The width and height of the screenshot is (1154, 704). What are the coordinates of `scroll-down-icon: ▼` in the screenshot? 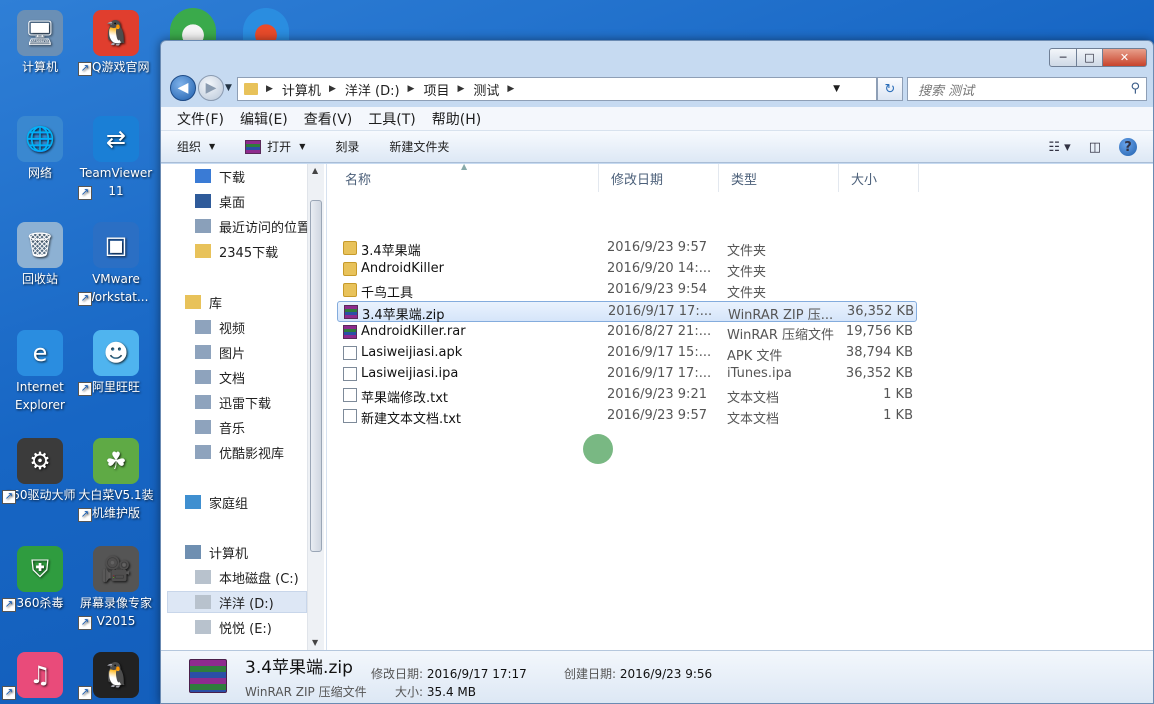 It's located at (315, 642).